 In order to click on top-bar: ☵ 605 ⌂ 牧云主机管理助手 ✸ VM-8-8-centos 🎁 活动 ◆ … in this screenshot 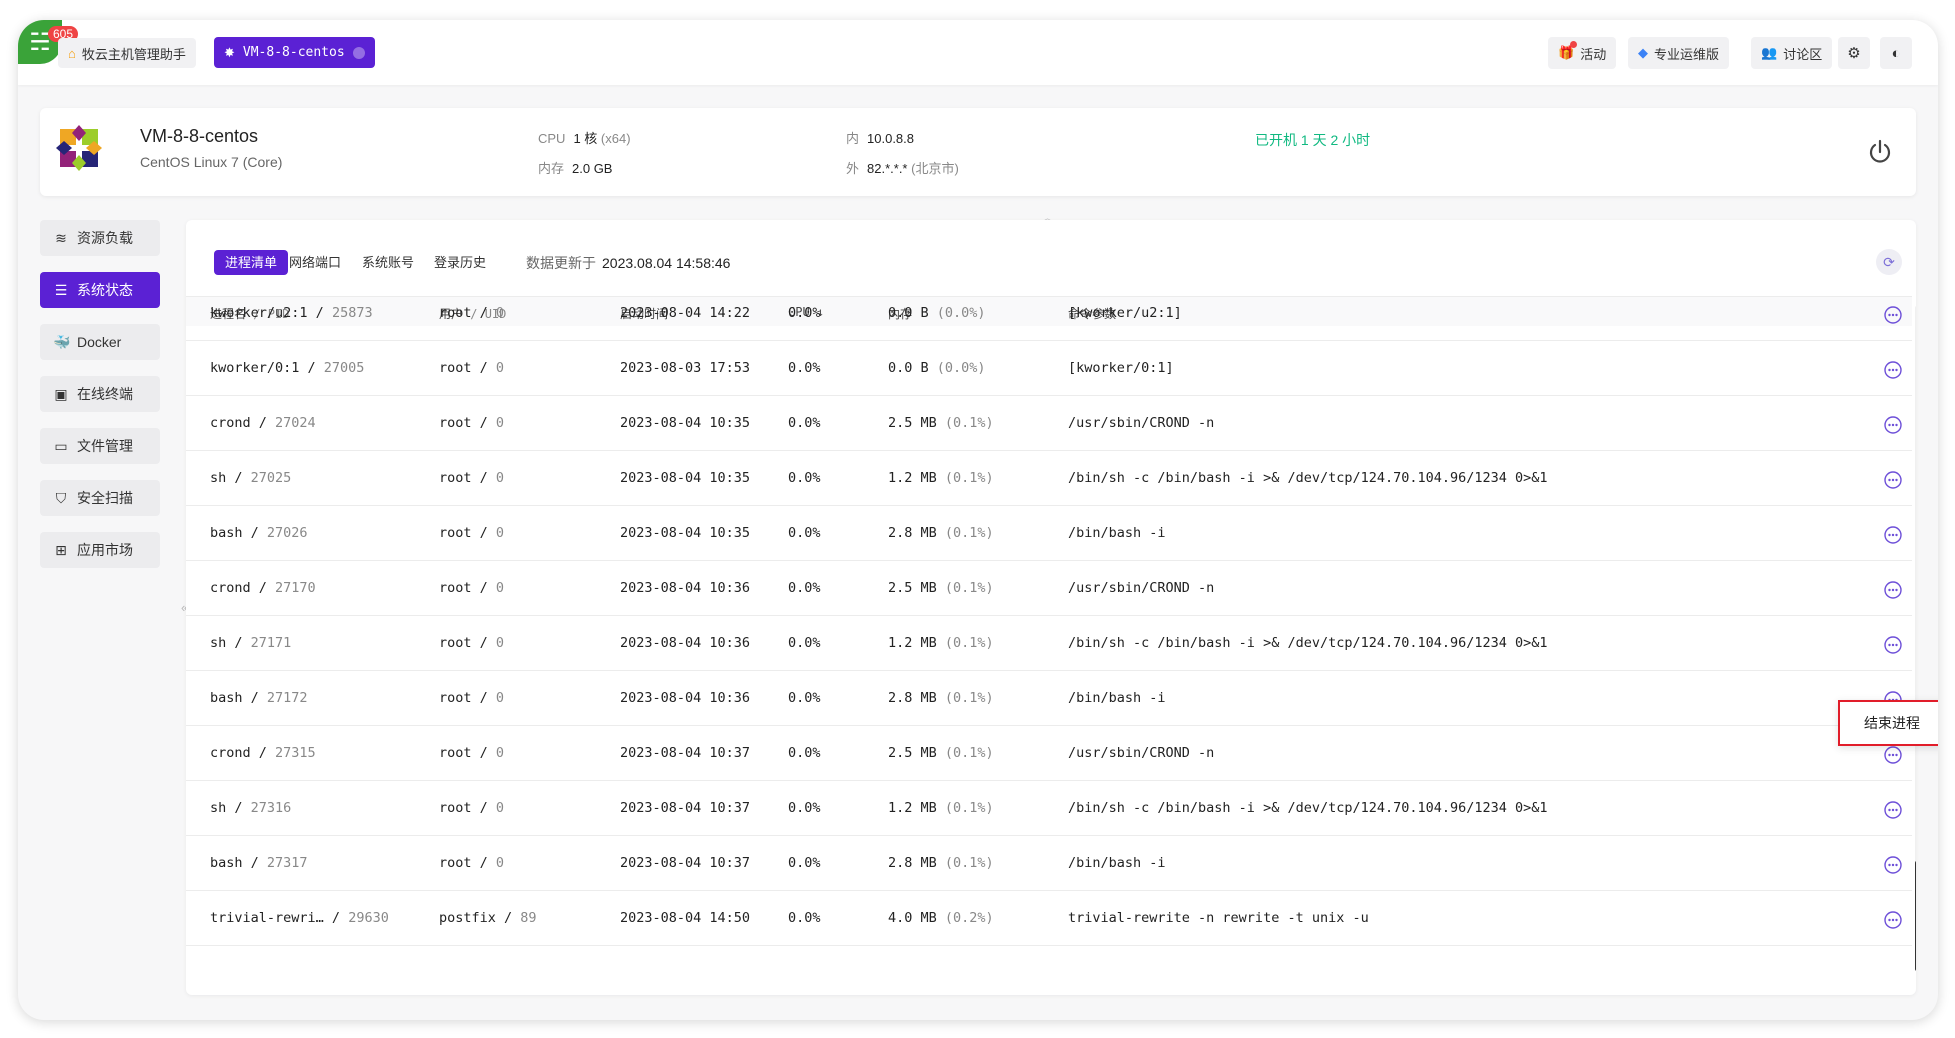, I will do `click(978, 52)`.